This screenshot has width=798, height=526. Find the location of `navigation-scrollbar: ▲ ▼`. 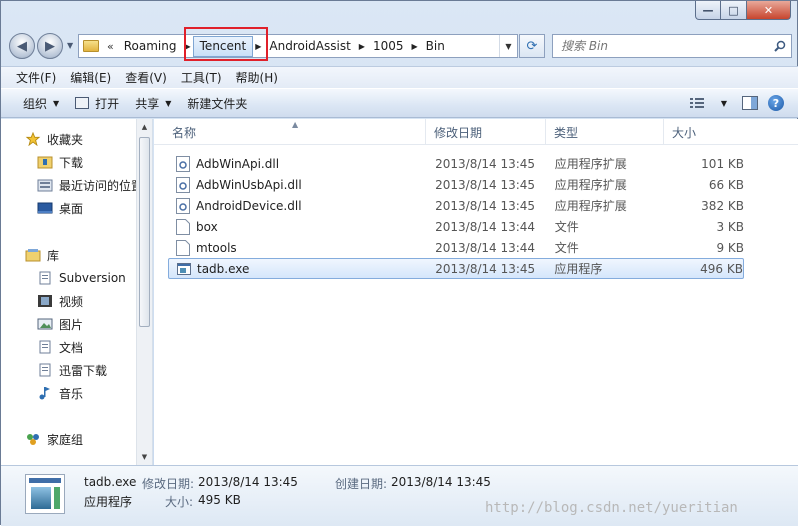

navigation-scrollbar: ▲ ▼ is located at coordinates (144, 292).